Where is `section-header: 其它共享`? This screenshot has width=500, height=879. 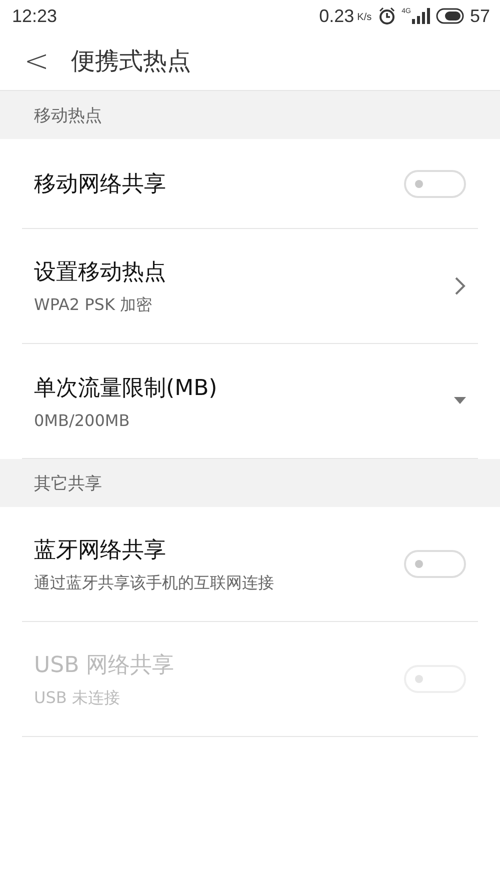
section-header: 其它共享 is located at coordinates (250, 483).